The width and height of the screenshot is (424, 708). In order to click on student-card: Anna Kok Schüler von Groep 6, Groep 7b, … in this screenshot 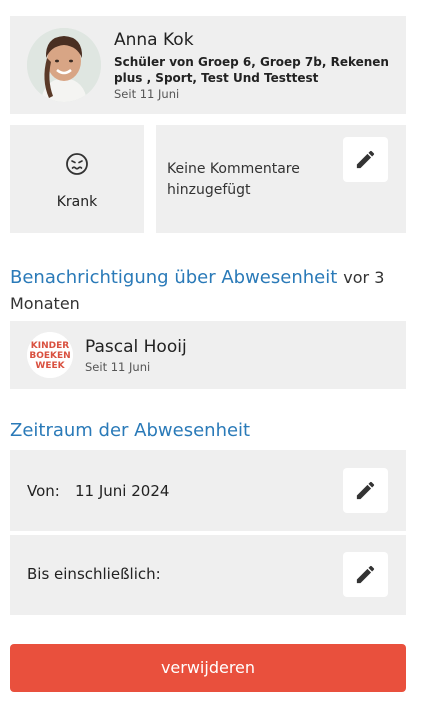, I will do `click(208, 65)`.